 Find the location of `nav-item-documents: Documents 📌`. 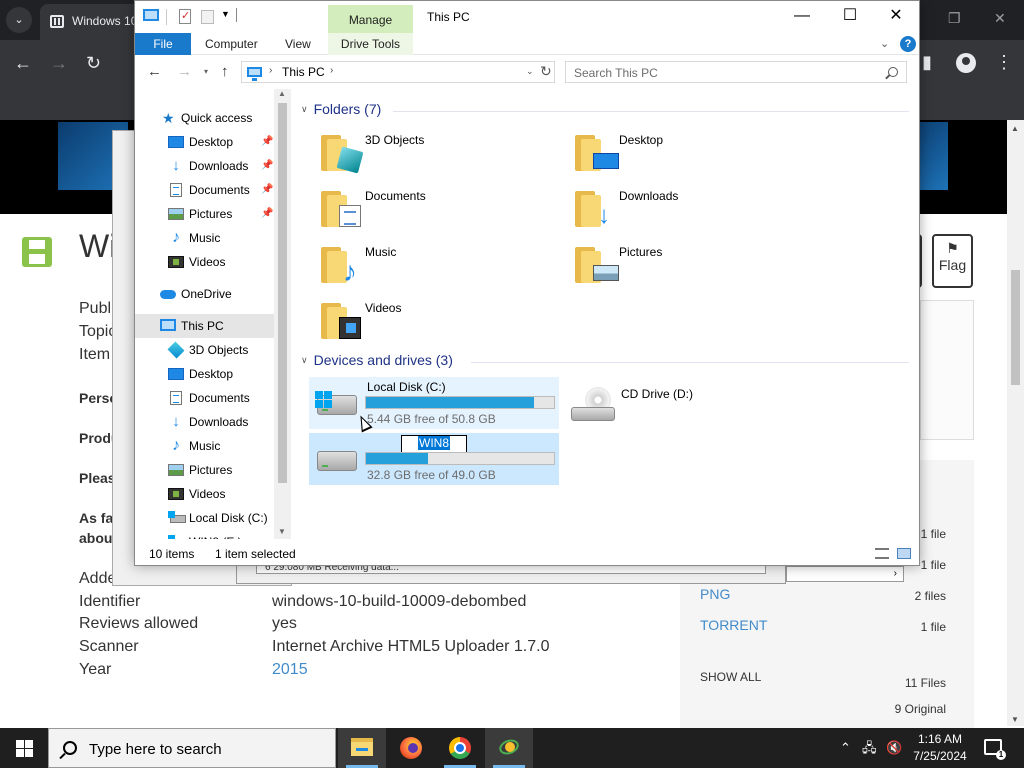

nav-item-documents: Documents 📌 is located at coordinates (204, 190).